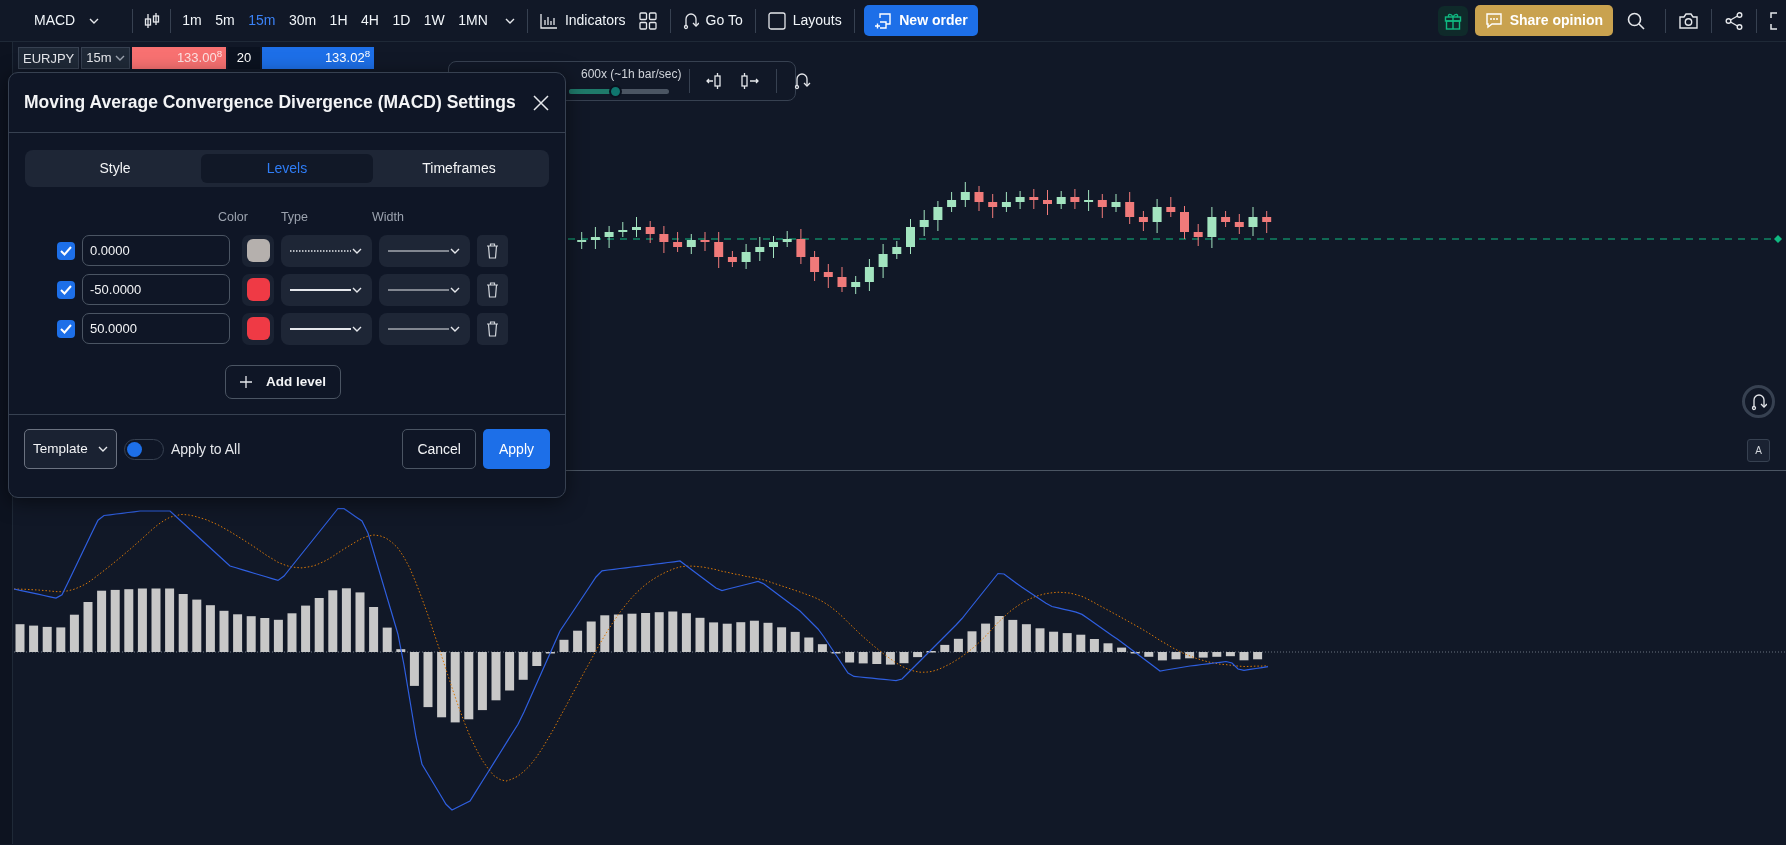 The image size is (1786, 845). I want to click on symbol-label: EURJPY, so click(49, 58).